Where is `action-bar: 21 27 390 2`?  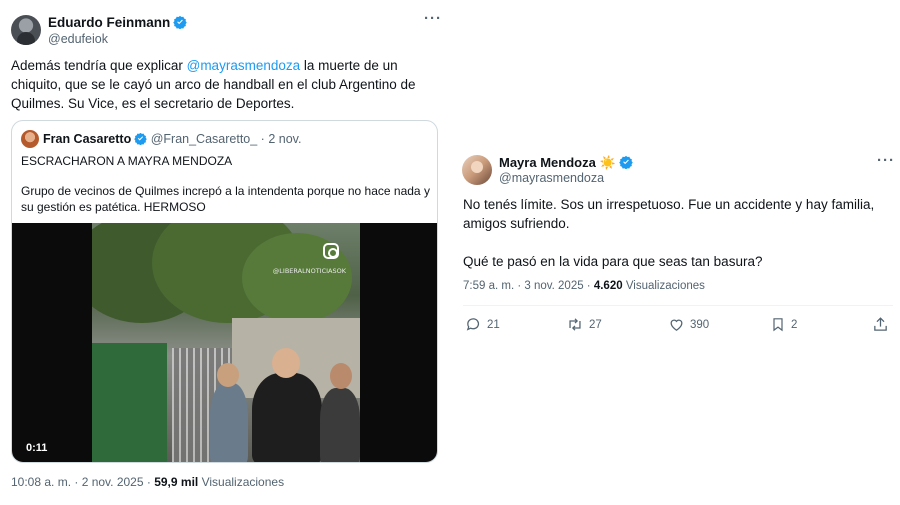 action-bar: 21 27 390 2 is located at coordinates (678, 326).